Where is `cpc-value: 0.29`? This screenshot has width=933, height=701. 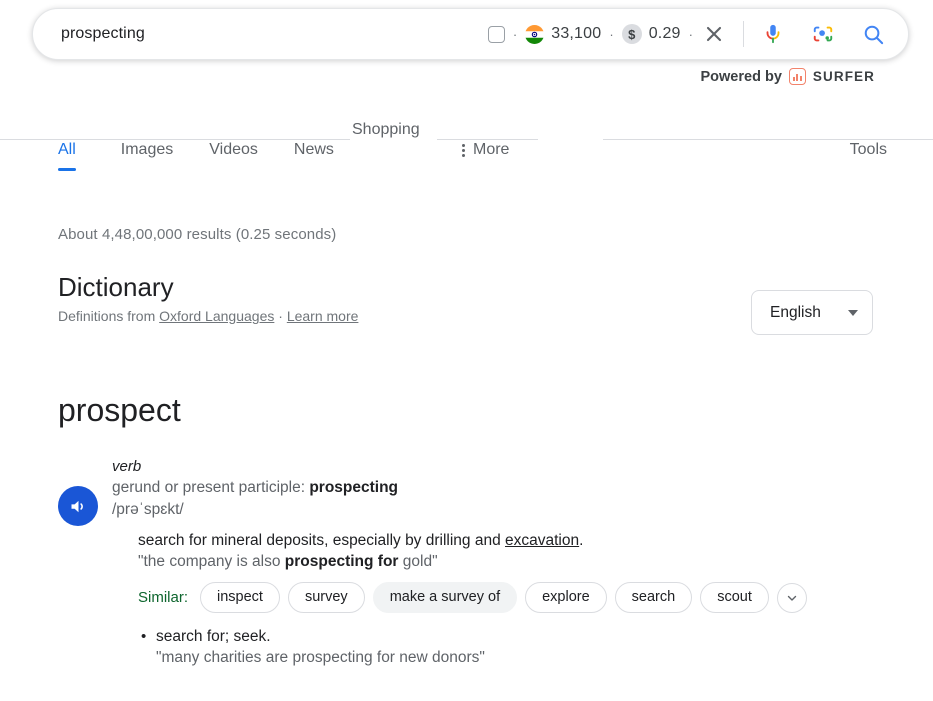 cpc-value: 0.29 is located at coordinates (664, 33).